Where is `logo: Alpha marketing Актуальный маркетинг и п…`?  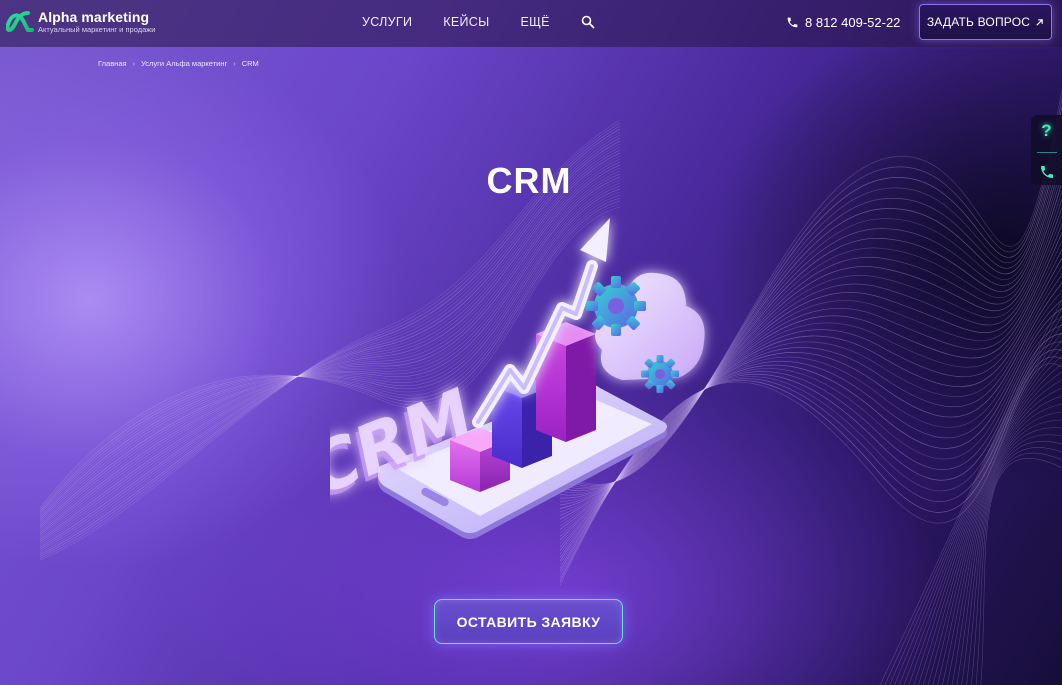
logo: Alpha marketing Актуальный маркетинг и п… is located at coordinates (80, 22).